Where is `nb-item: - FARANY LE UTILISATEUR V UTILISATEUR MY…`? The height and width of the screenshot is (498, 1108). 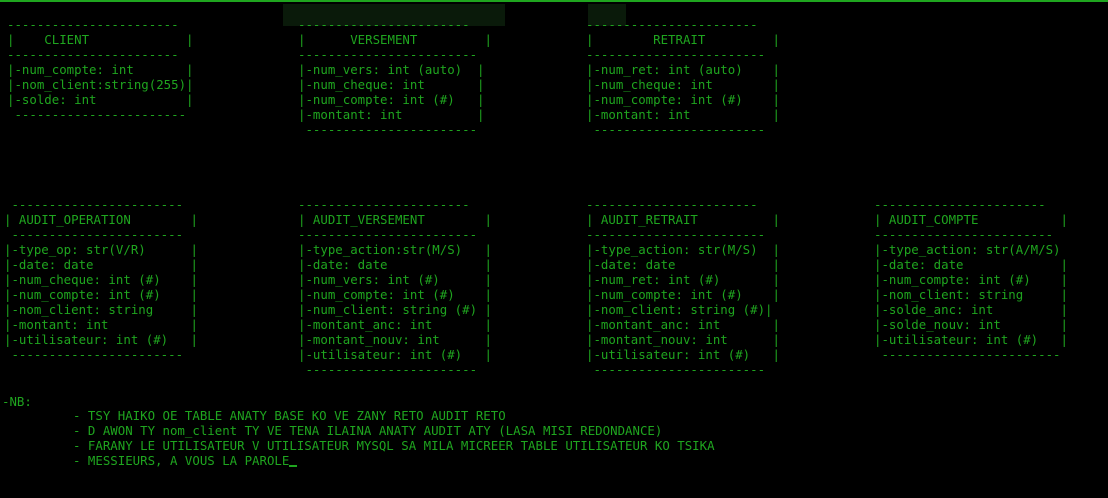 nb-item: - FARANY LE UTILISATEUR V UTILISATEUR MY… is located at coordinates (394, 445).